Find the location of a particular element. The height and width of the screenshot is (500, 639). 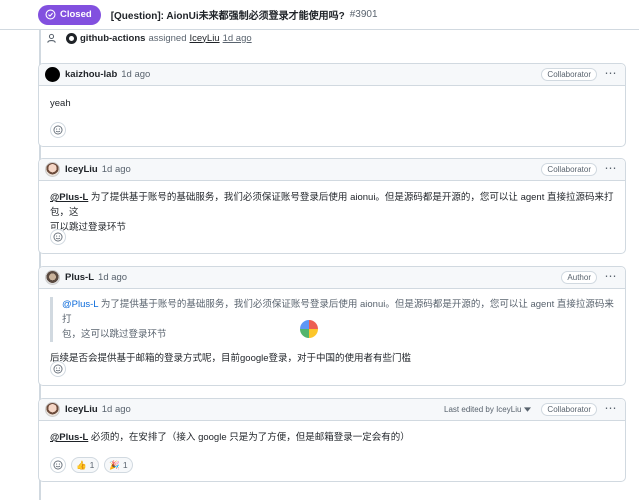

issue-number: #3901 is located at coordinates (363, 14).